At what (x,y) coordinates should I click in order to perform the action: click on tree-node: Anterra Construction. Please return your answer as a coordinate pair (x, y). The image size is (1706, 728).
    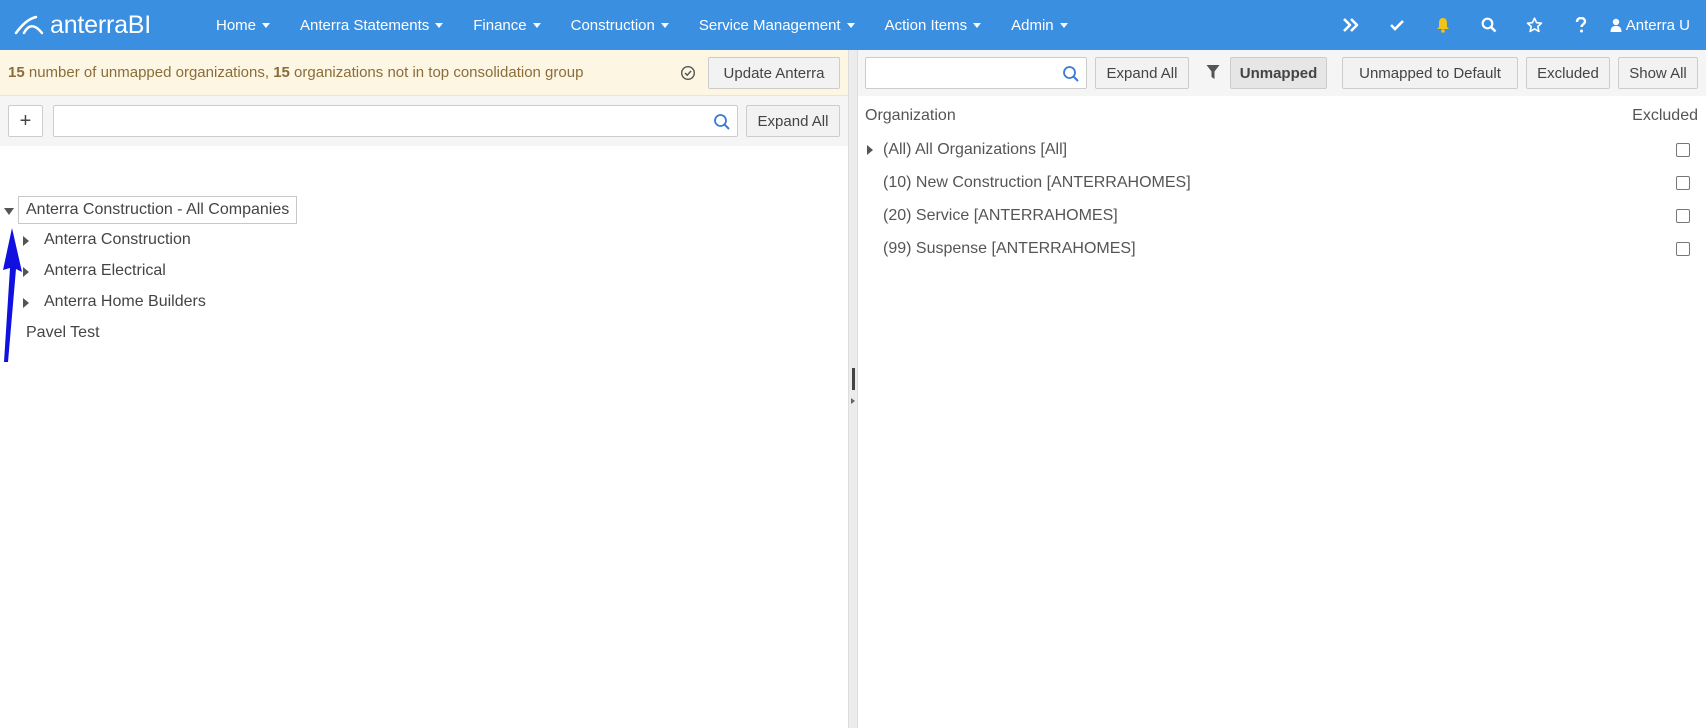
    Looking at the image, I should click on (117, 240).